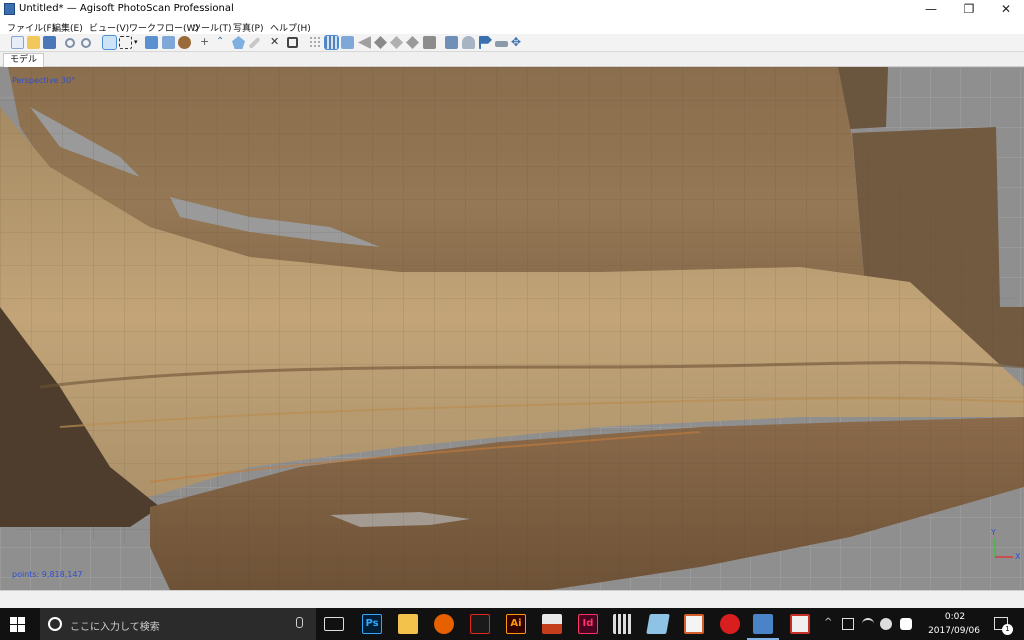 The width and height of the screenshot is (1024, 640). What do you see at coordinates (33, 42) in the screenshot?
I see `open-icon` at bounding box center [33, 42].